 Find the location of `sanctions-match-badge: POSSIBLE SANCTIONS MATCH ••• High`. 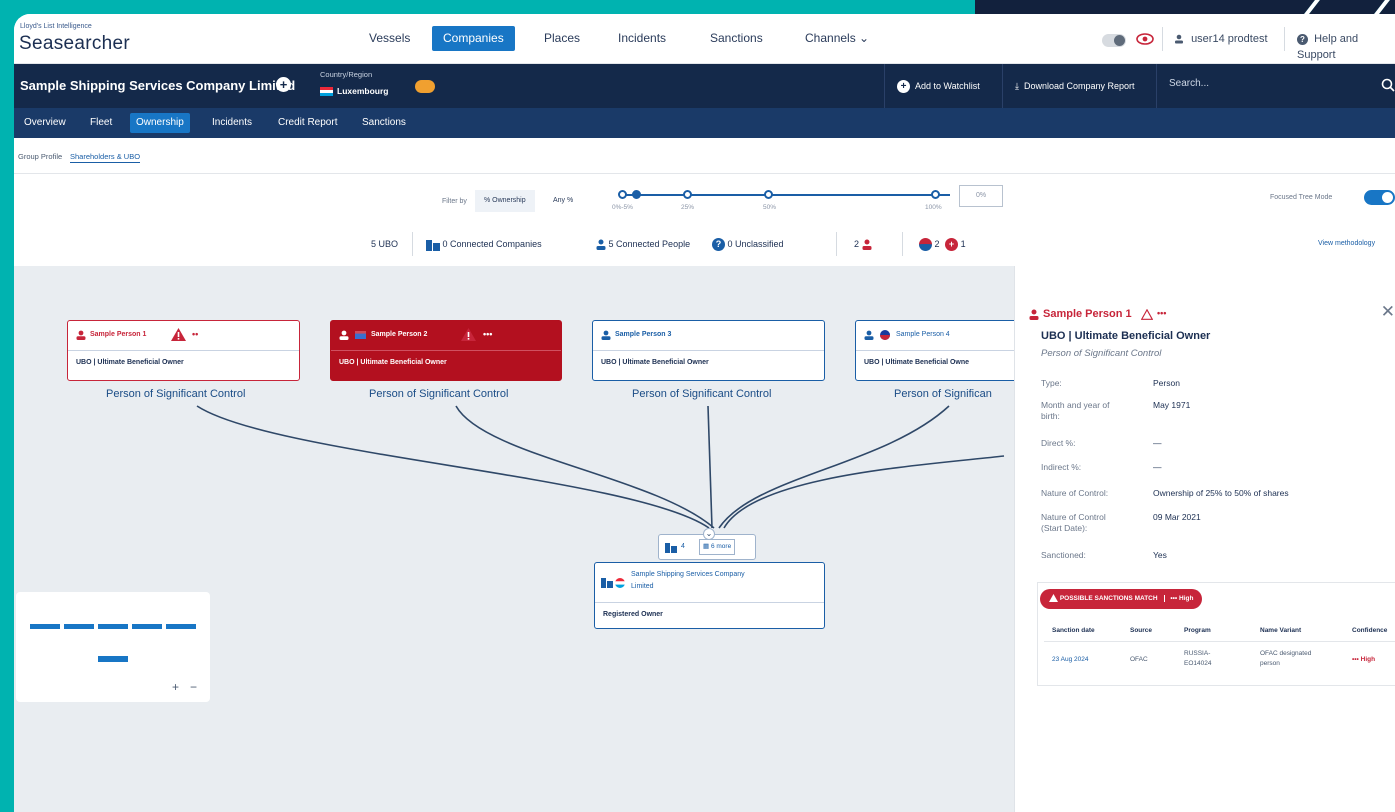

sanctions-match-badge: POSSIBLE SANCTIONS MATCH ••• High is located at coordinates (1121, 599).